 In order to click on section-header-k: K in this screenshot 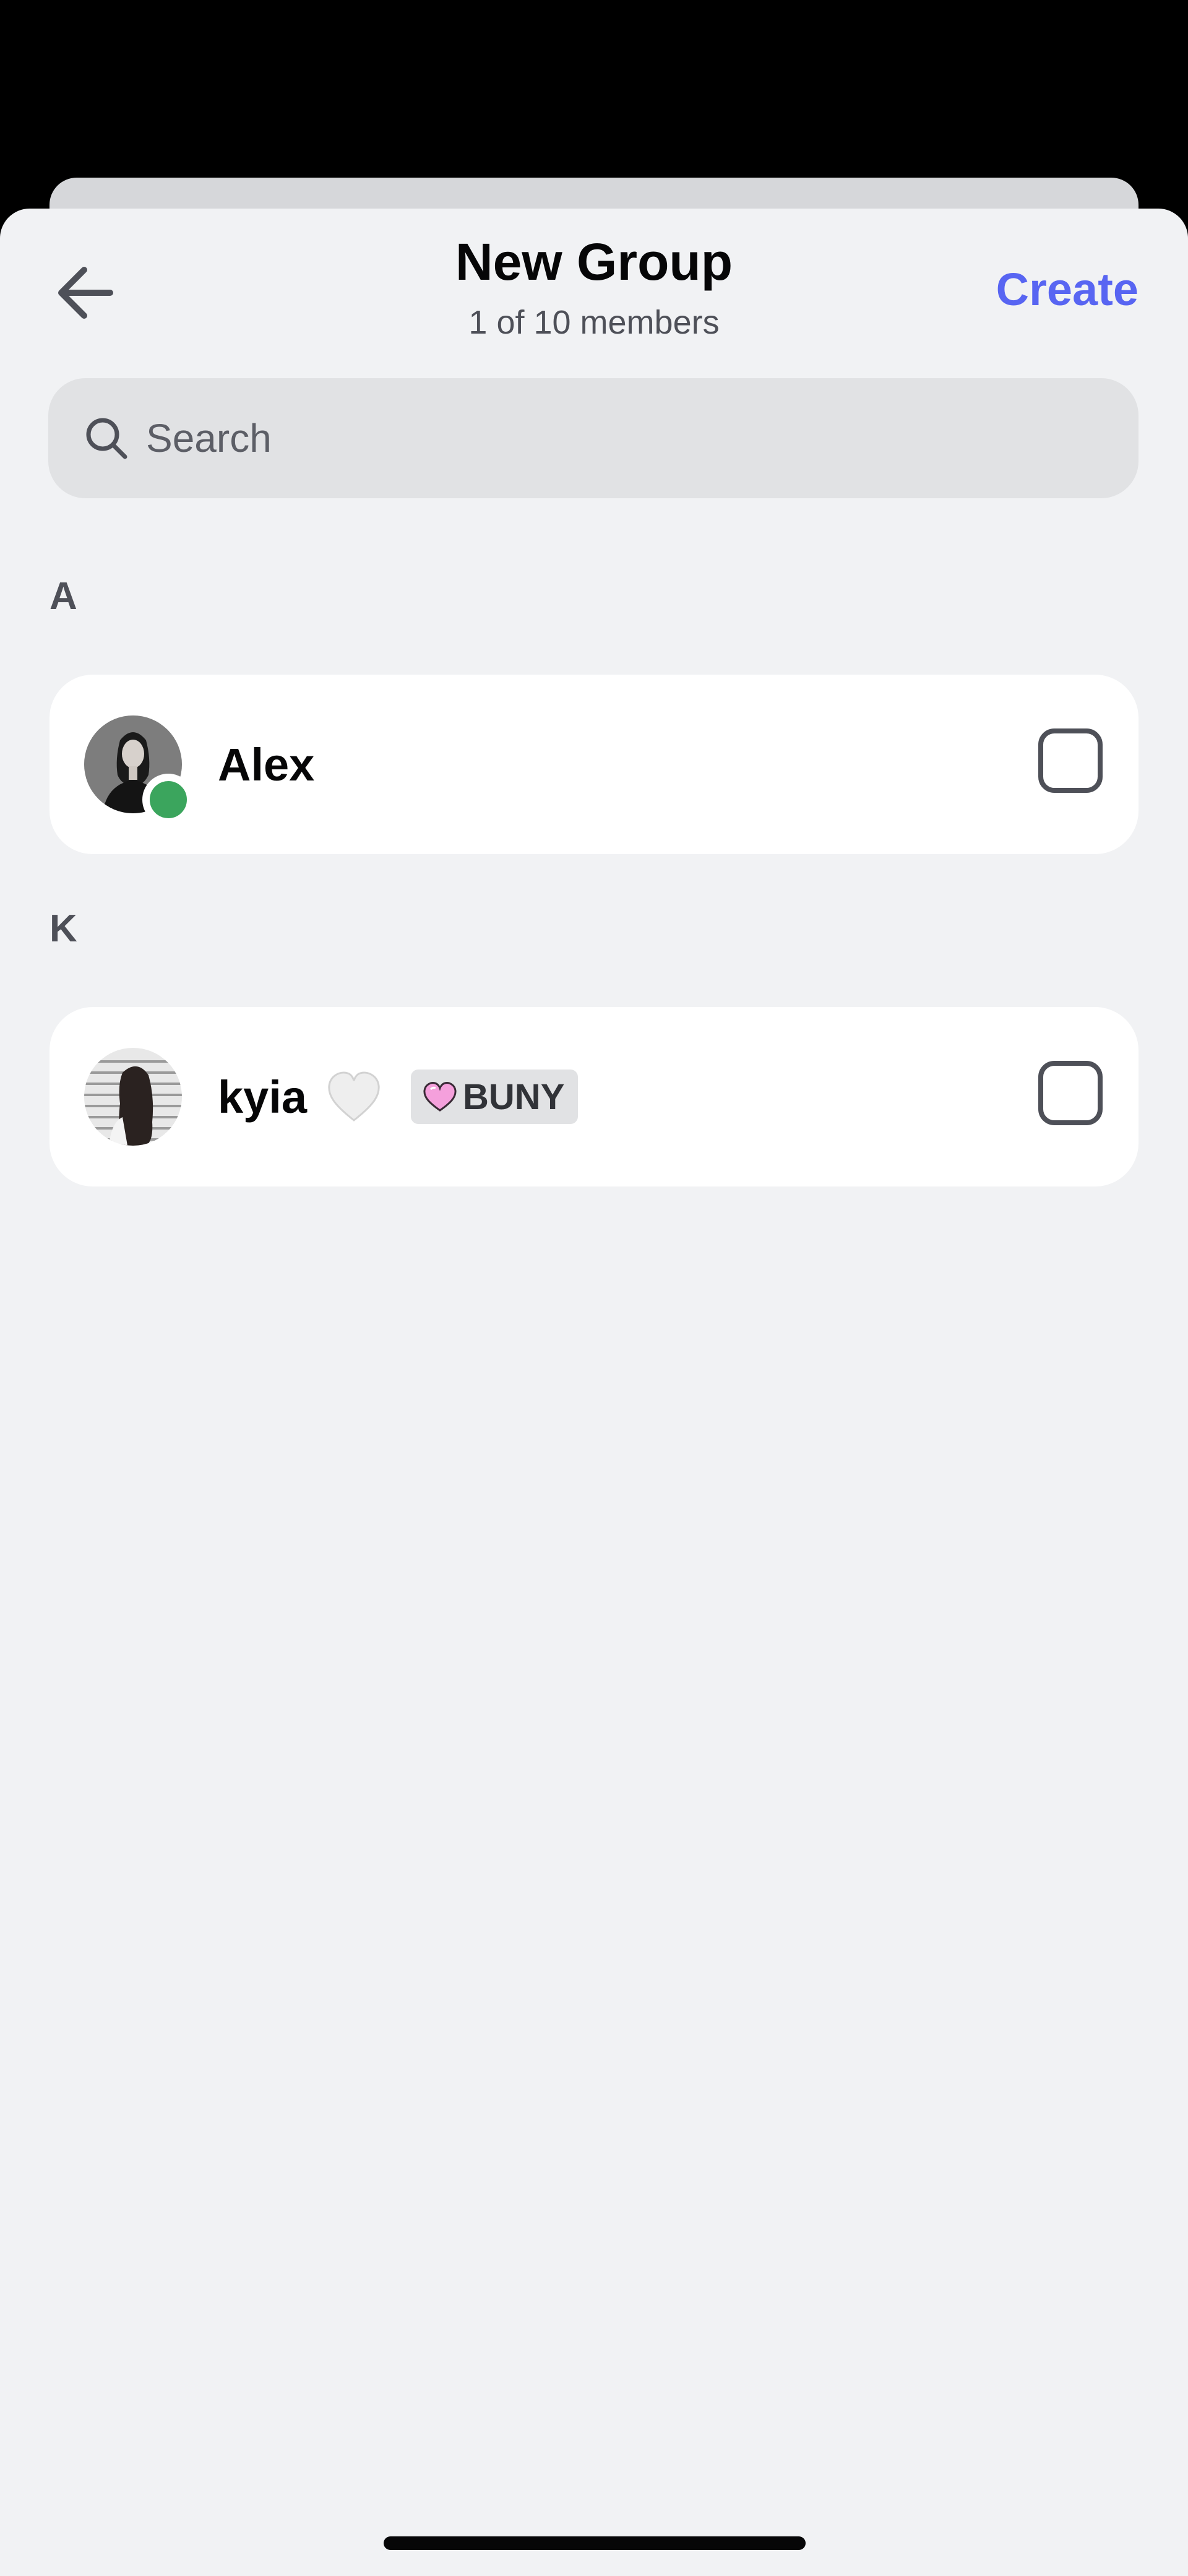, I will do `click(64, 928)`.